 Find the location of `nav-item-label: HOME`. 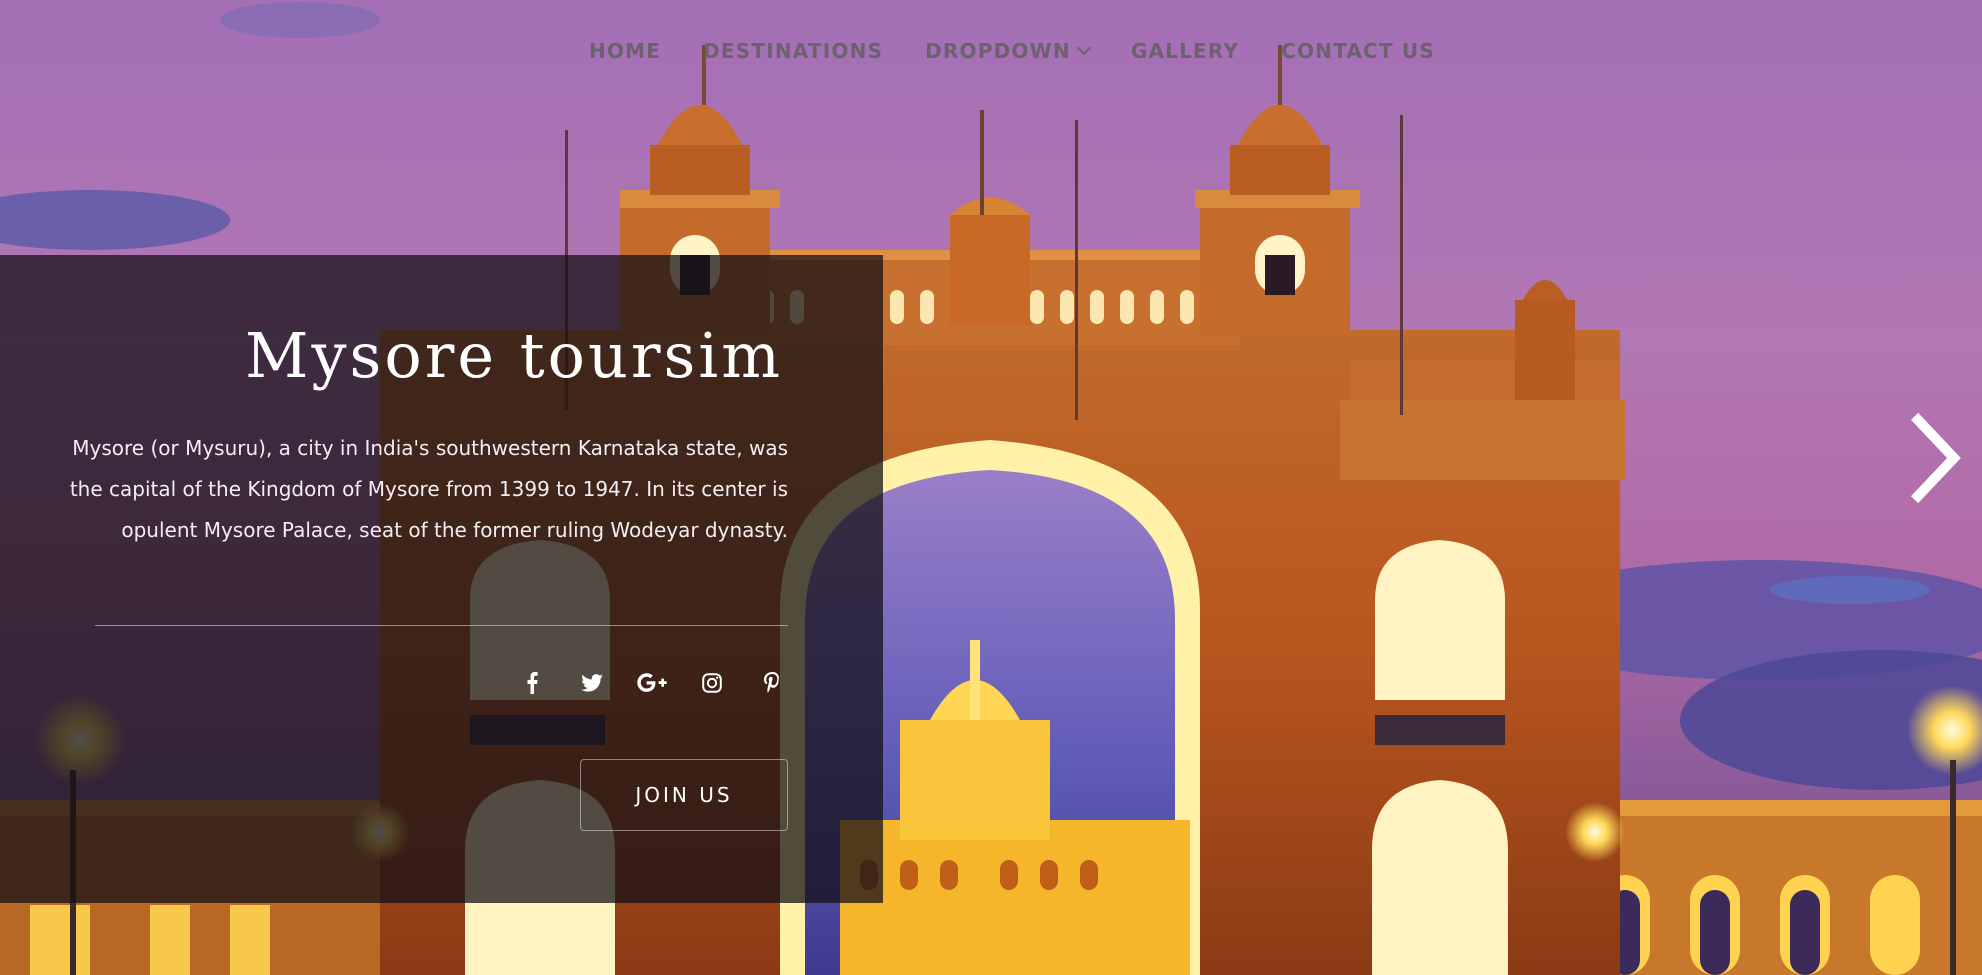

nav-item-label: HOME is located at coordinates (625, 51).